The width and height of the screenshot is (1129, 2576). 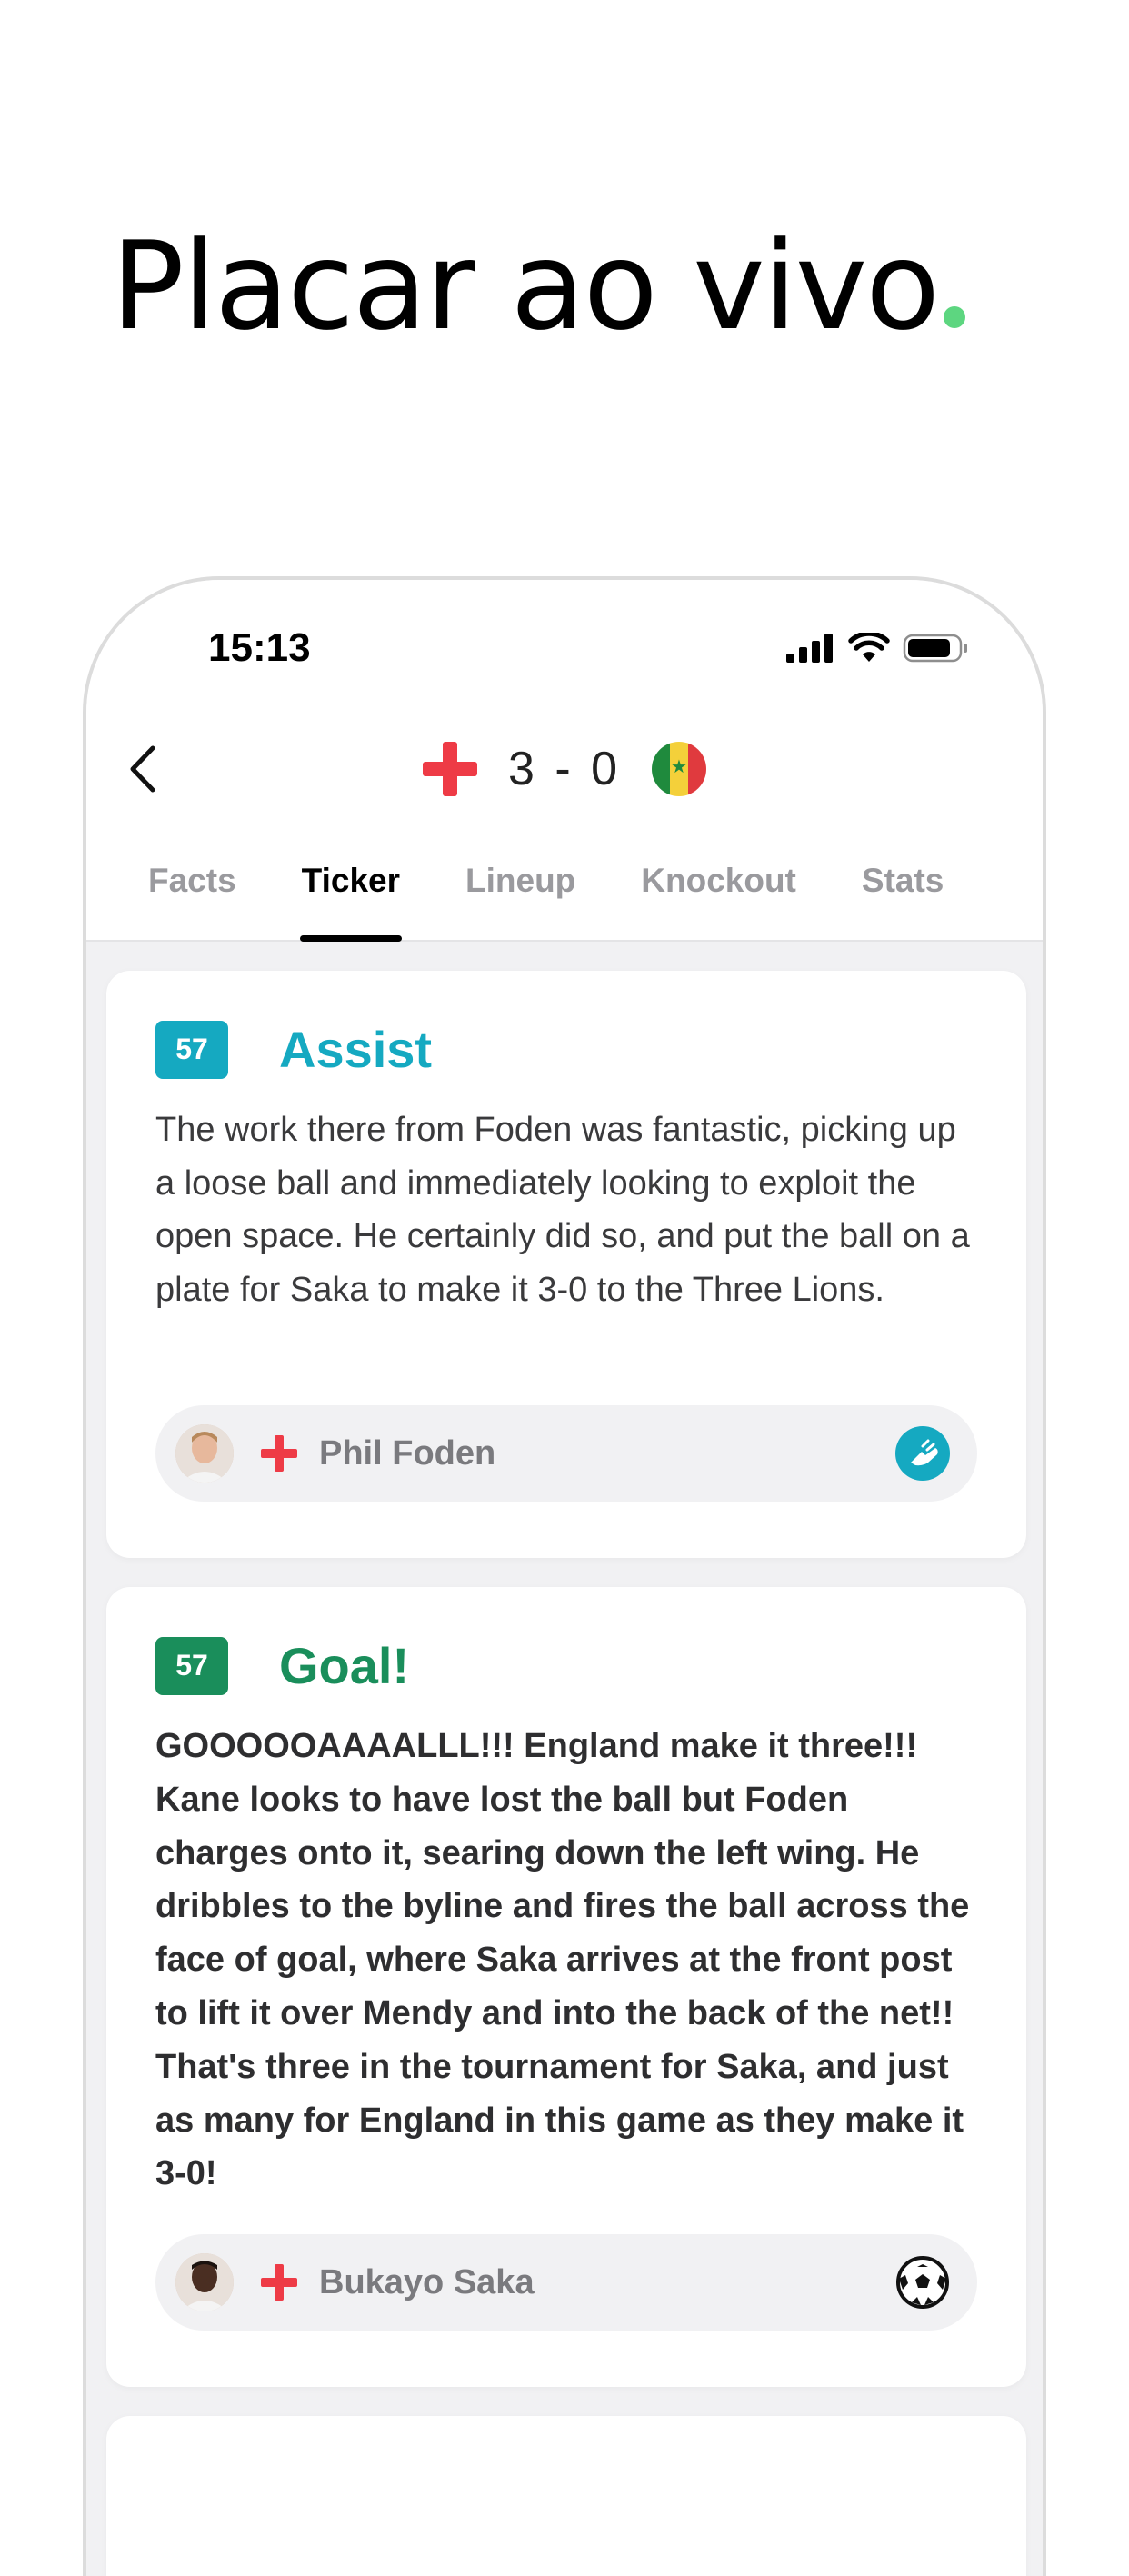 I want to click on headline-text: Placar ao vivo, so click(x=526, y=286).